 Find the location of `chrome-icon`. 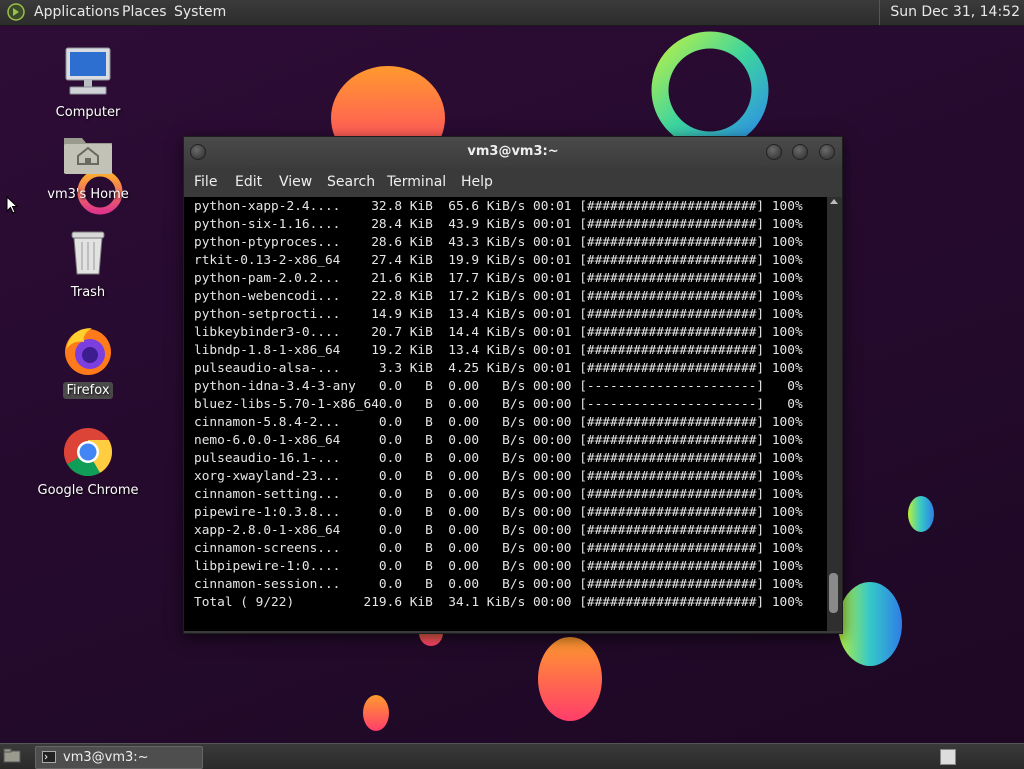

chrome-icon is located at coordinates (88, 452).